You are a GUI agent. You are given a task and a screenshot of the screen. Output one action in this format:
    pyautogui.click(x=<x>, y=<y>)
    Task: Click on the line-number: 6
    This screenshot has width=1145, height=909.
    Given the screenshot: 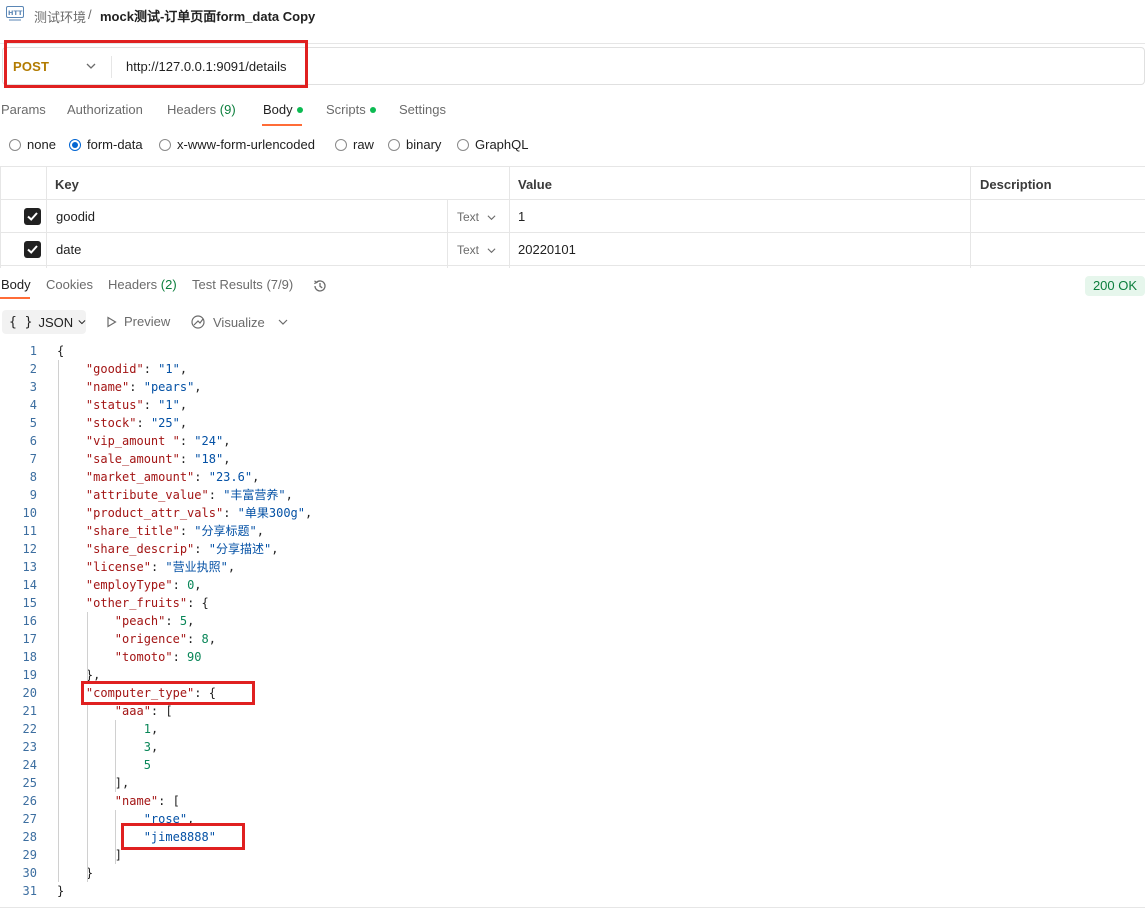 What is the action you would take?
    pyautogui.click(x=33, y=441)
    